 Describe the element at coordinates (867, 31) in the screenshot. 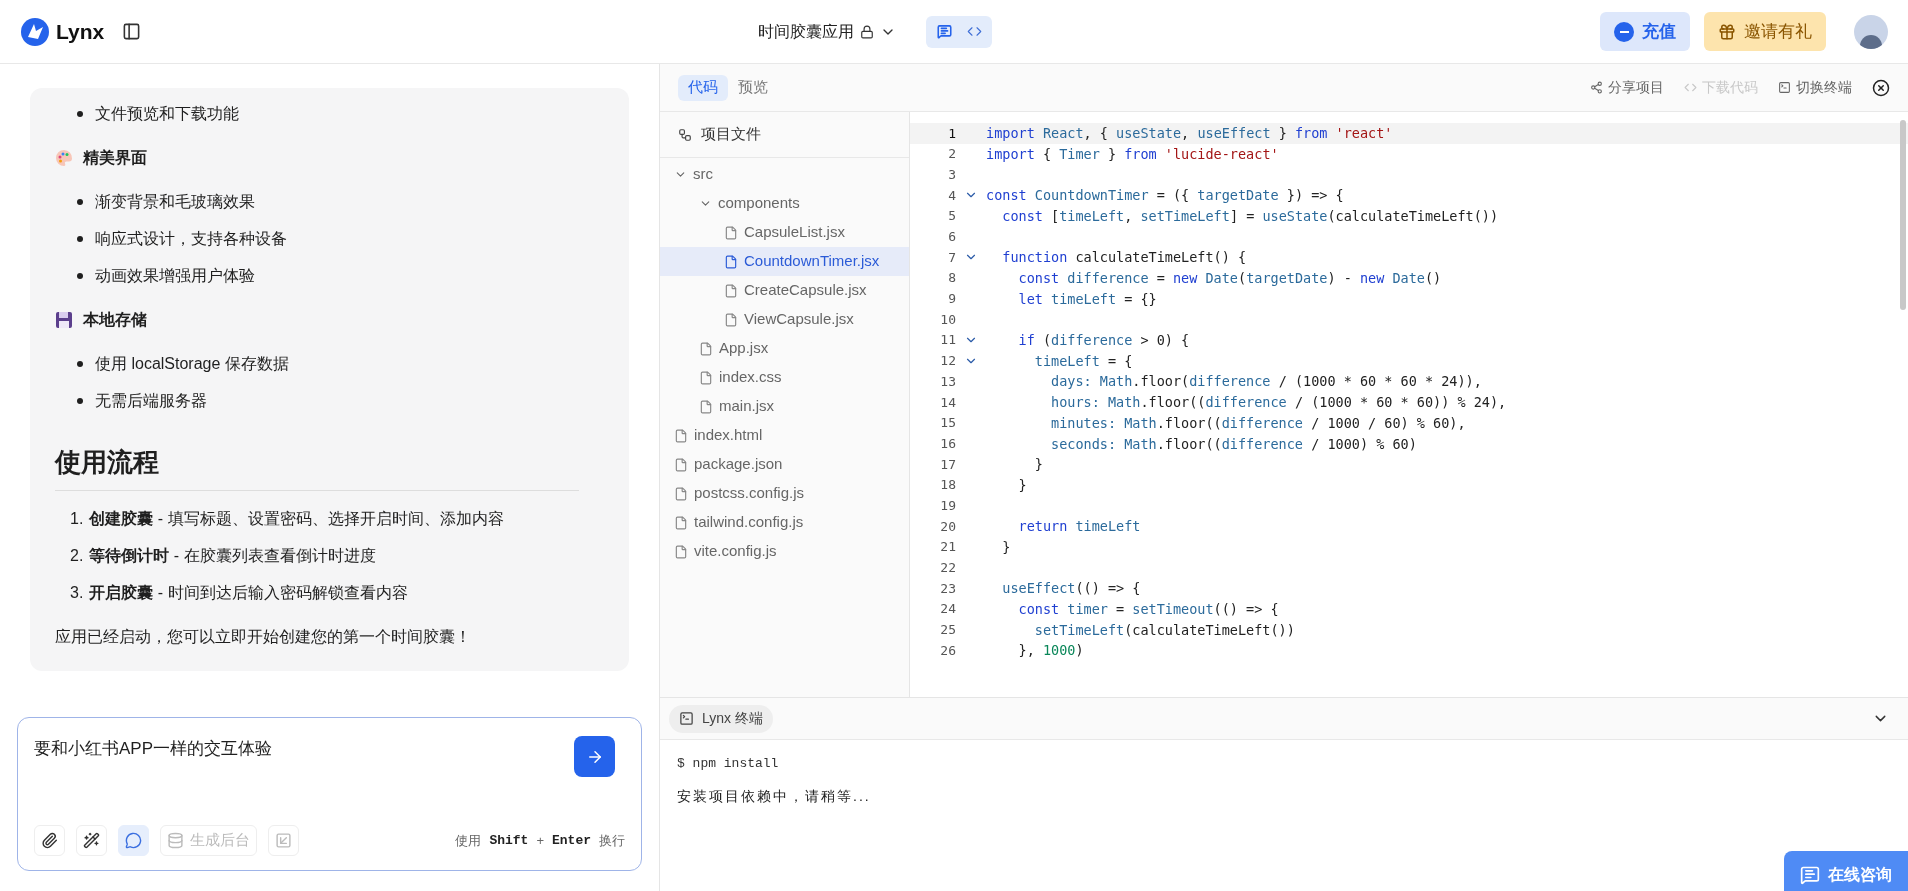

I see `lock-icon` at that location.